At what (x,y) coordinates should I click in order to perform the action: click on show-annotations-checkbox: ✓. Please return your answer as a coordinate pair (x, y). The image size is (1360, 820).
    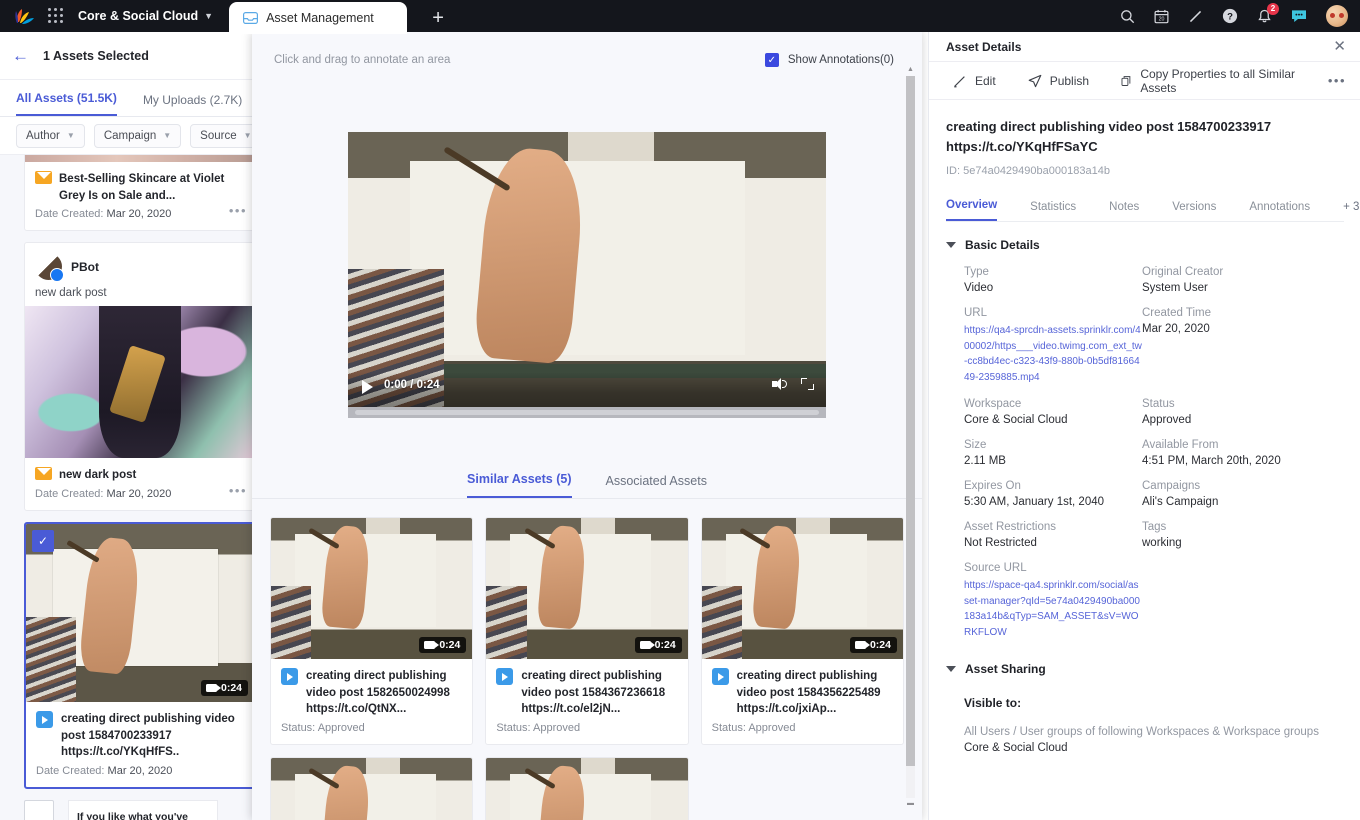
    Looking at the image, I should click on (771, 60).